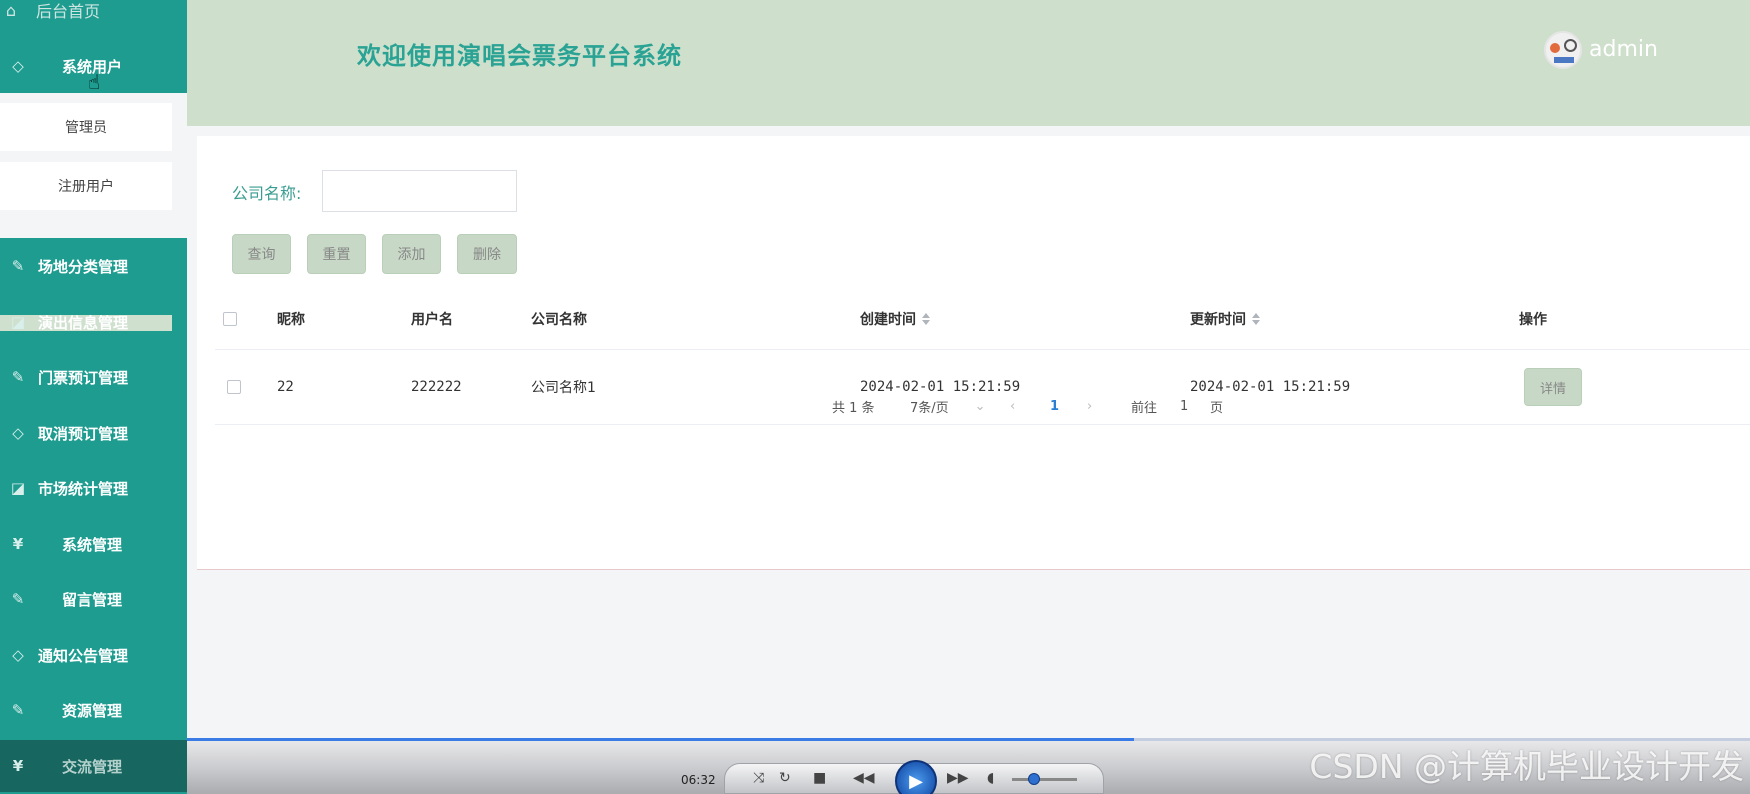  I want to click on column-label: 更新时间, so click(1218, 319).